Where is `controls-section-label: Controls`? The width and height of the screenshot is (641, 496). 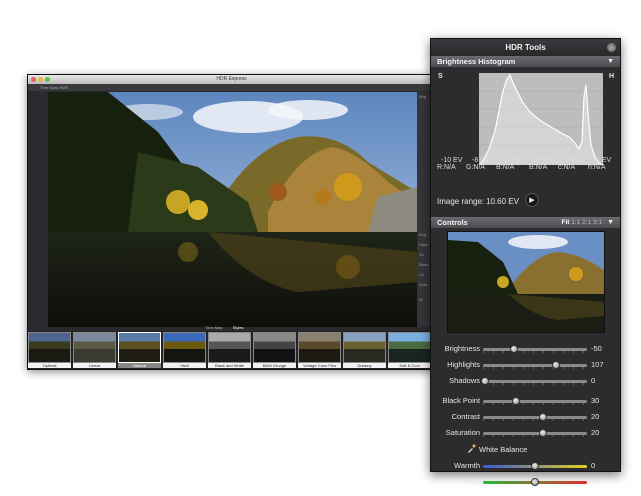 controls-section-label: Controls is located at coordinates (452, 222).